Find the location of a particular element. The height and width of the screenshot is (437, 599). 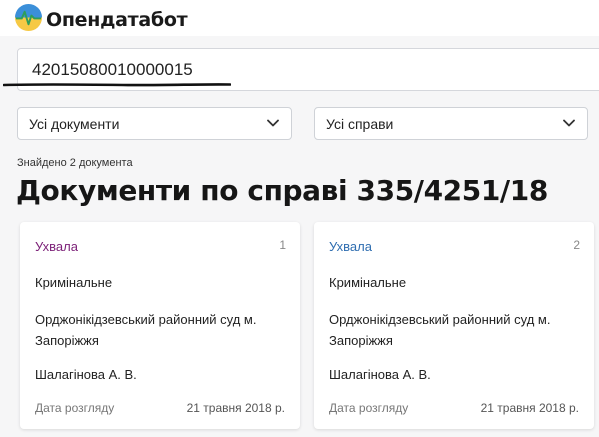

results-count: Знайдено 2 документа is located at coordinates (75, 163).